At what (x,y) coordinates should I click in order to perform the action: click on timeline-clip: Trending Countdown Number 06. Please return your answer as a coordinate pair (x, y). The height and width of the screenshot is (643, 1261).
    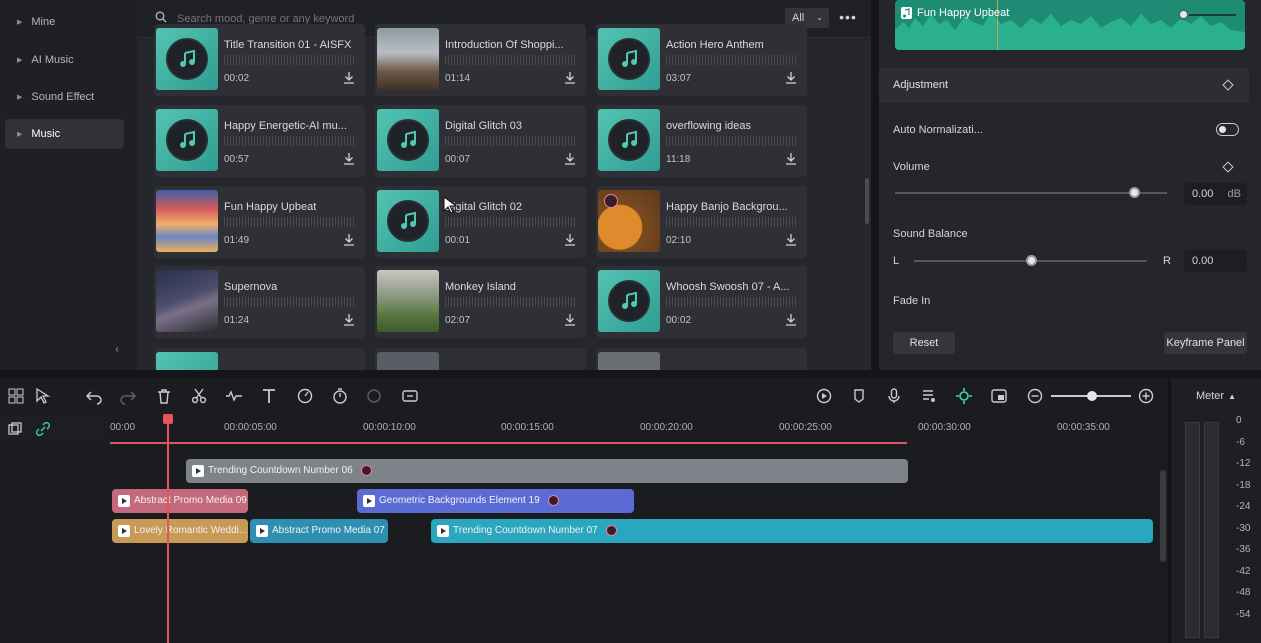
    Looking at the image, I should click on (547, 471).